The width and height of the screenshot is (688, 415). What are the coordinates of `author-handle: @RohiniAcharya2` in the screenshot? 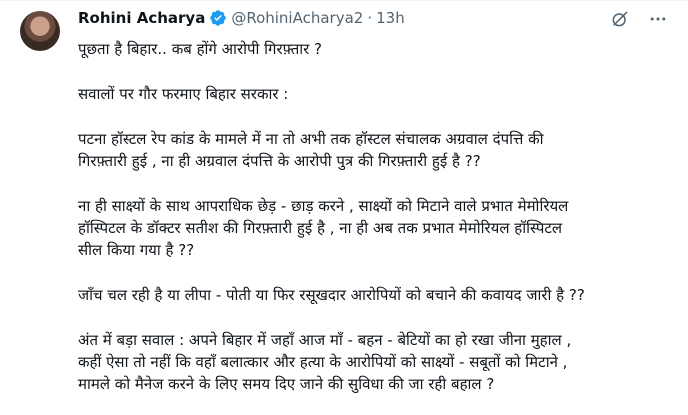 It's located at (297, 18).